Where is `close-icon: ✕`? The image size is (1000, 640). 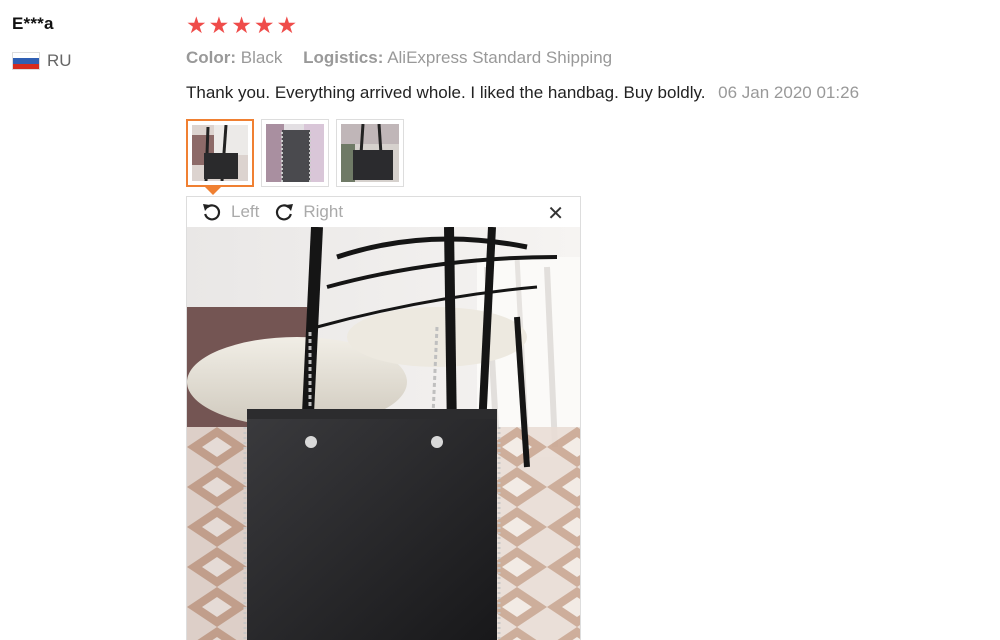
close-icon: ✕ is located at coordinates (555, 213).